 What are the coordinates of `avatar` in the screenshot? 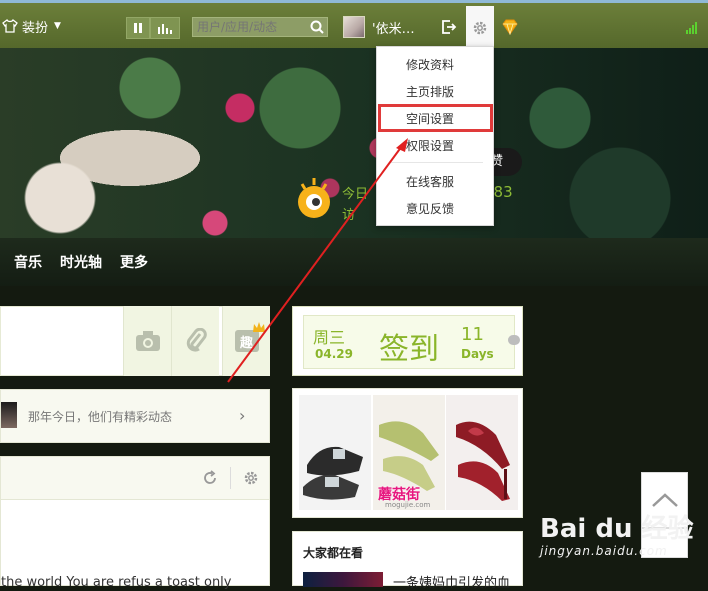 It's located at (354, 27).